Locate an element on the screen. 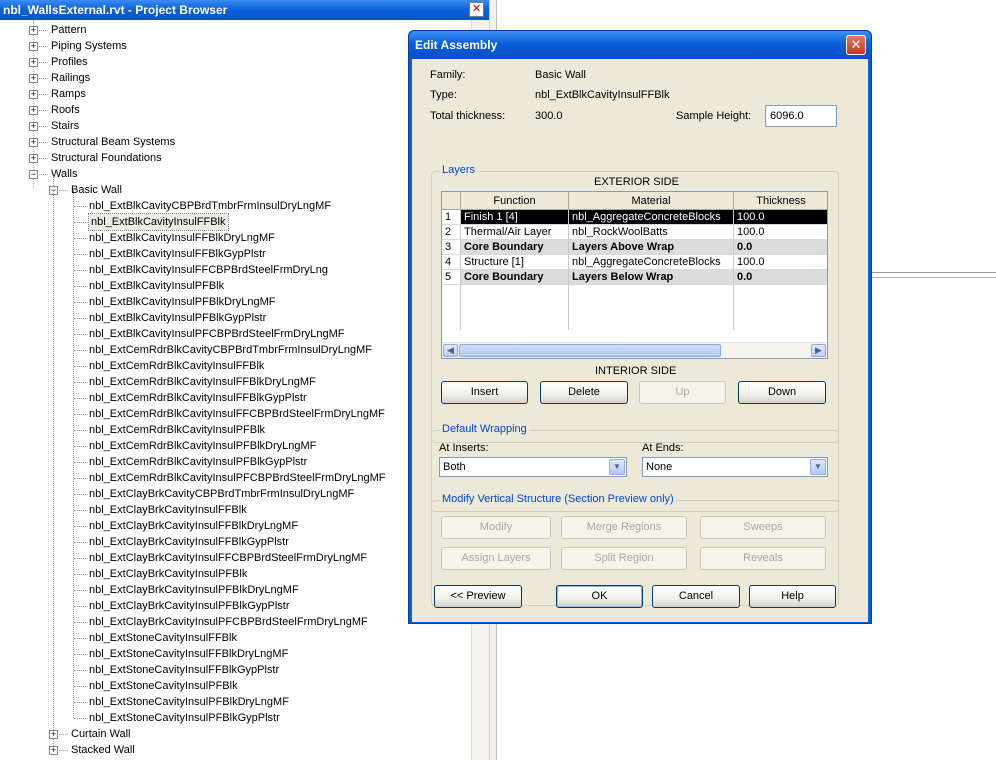 This screenshot has width=996, height=760. wall-type-item: nbl_ExtCemRdrBlkCavityInsulFFBlk is located at coordinates (176, 366).